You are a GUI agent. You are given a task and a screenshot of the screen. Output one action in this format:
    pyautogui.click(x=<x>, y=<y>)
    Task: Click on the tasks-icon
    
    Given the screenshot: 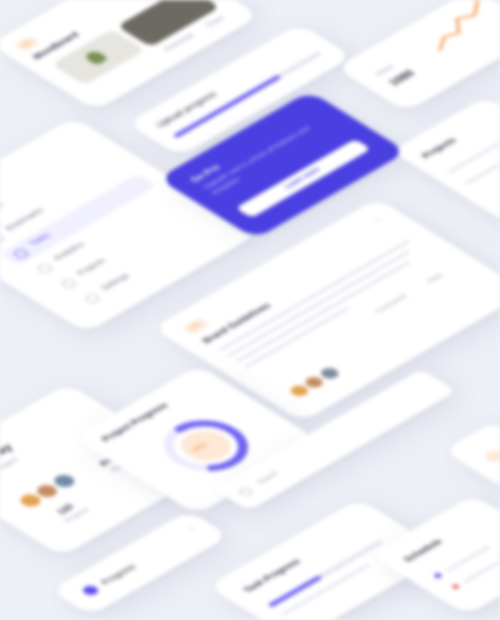 What is the action you would take?
    pyautogui.click(x=21, y=253)
    